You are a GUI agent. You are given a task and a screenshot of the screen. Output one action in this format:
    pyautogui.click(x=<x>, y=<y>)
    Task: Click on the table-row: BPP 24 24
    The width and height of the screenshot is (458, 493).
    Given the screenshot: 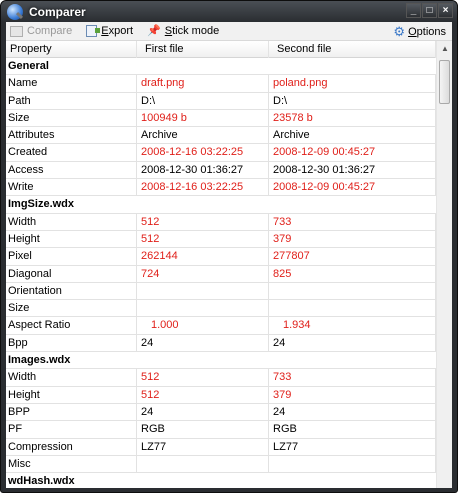 What is the action you would take?
    pyautogui.click(x=221, y=412)
    